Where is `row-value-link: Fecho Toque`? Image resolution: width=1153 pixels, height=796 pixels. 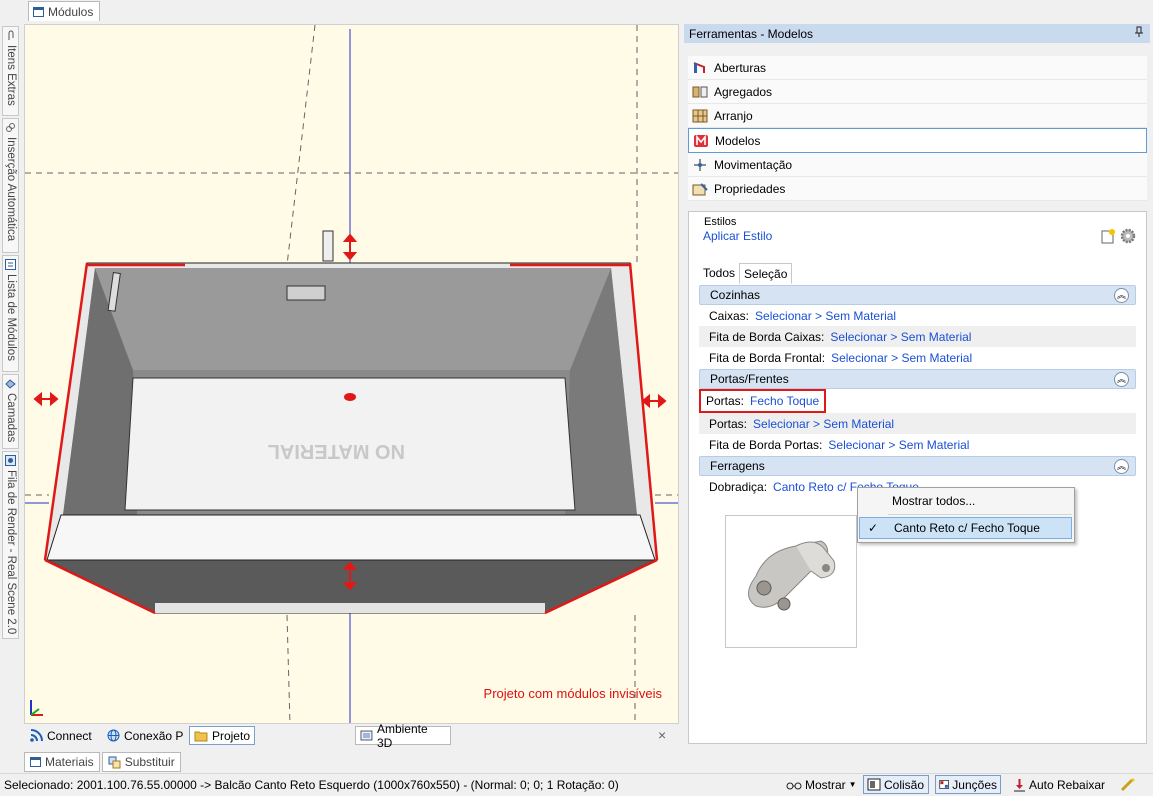
row-value-link: Fecho Toque is located at coordinates (784, 401).